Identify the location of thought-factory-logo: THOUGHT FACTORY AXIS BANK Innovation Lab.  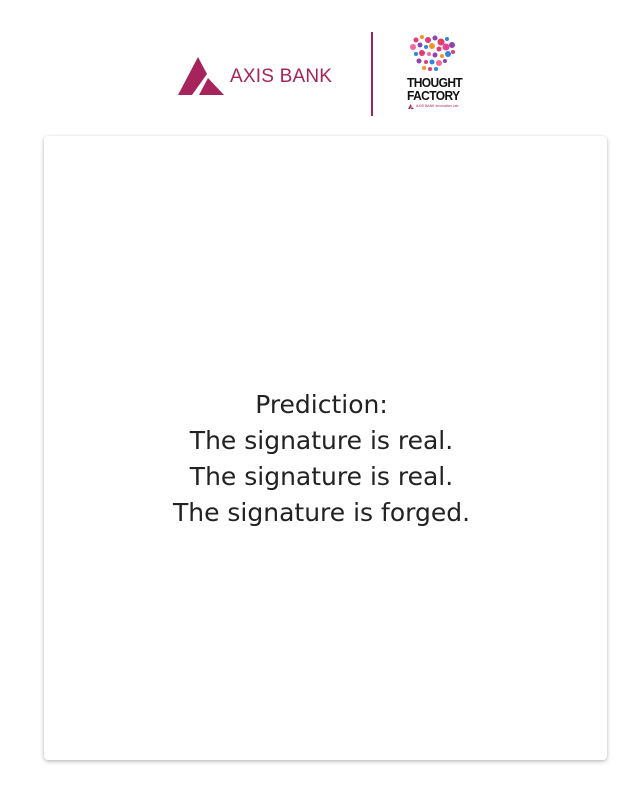
(437, 75).